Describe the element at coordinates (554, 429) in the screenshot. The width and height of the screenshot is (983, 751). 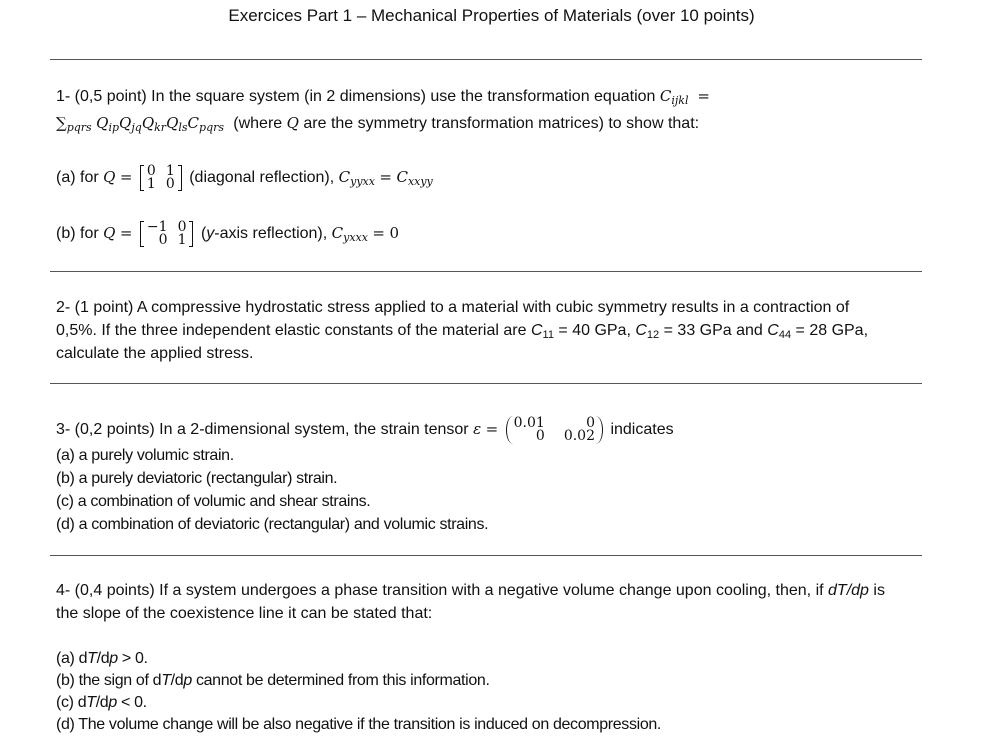
I see `strain-tensor-matrix: 0.01 0 0 0.02` at that location.